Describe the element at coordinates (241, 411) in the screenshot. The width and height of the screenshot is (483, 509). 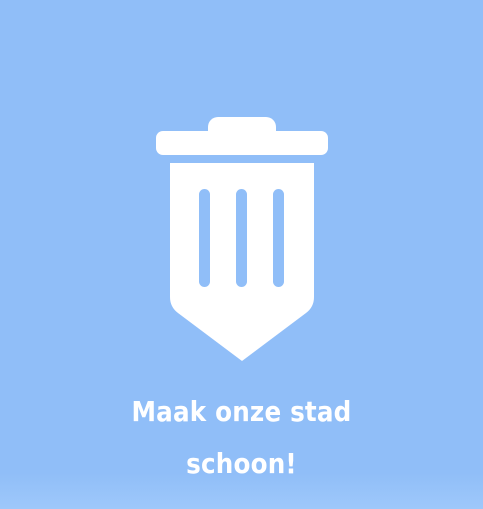
I see `tagline-line-1: Maak onze stad` at that location.